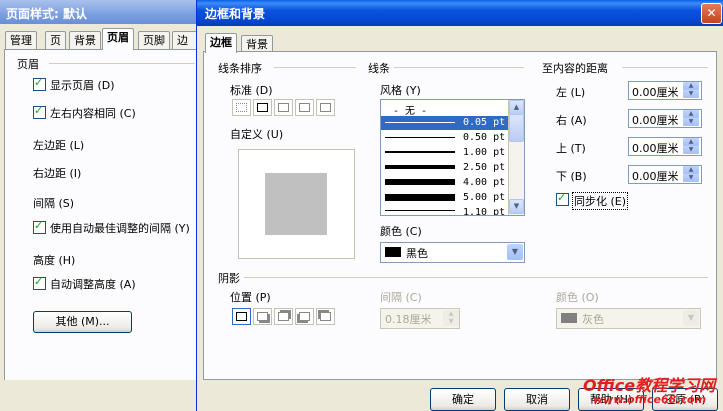 The image size is (723, 411). Describe the element at coordinates (569, 318) in the screenshot. I see `shadow-color-swatch` at that location.